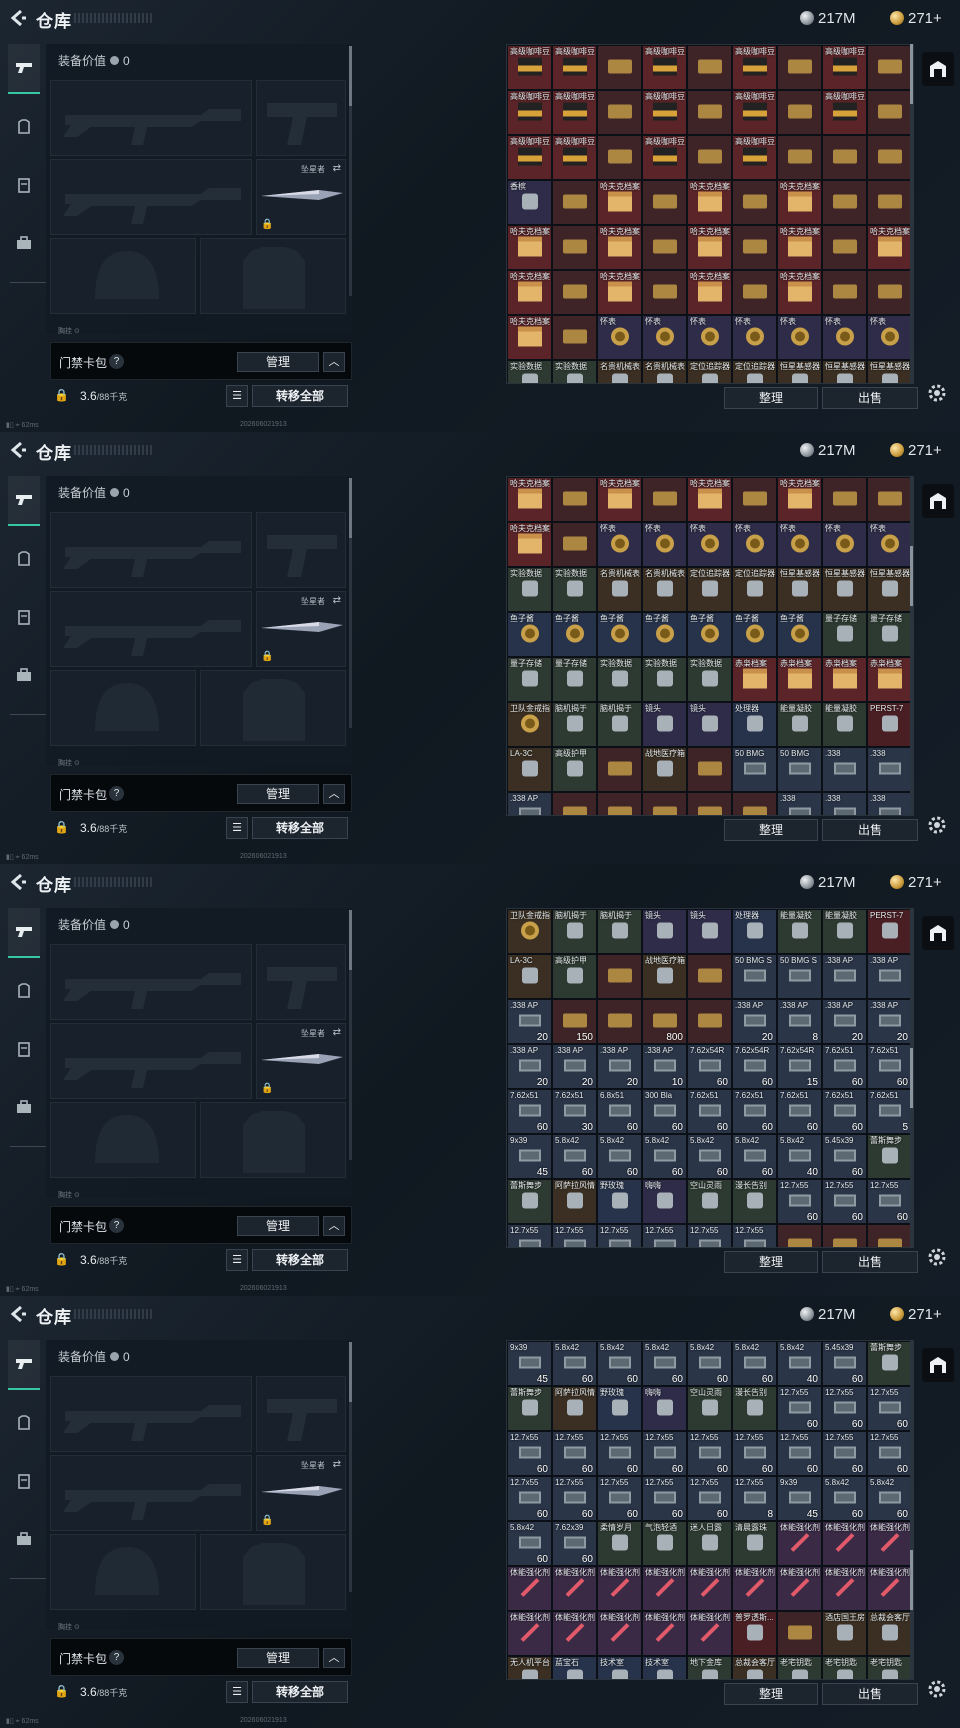 The width and height of the screenshot is (960, 1728). Describe the element at coordinates (889, 931) in the screenshot. I see `inventory-cell: PERST-7` at that location.